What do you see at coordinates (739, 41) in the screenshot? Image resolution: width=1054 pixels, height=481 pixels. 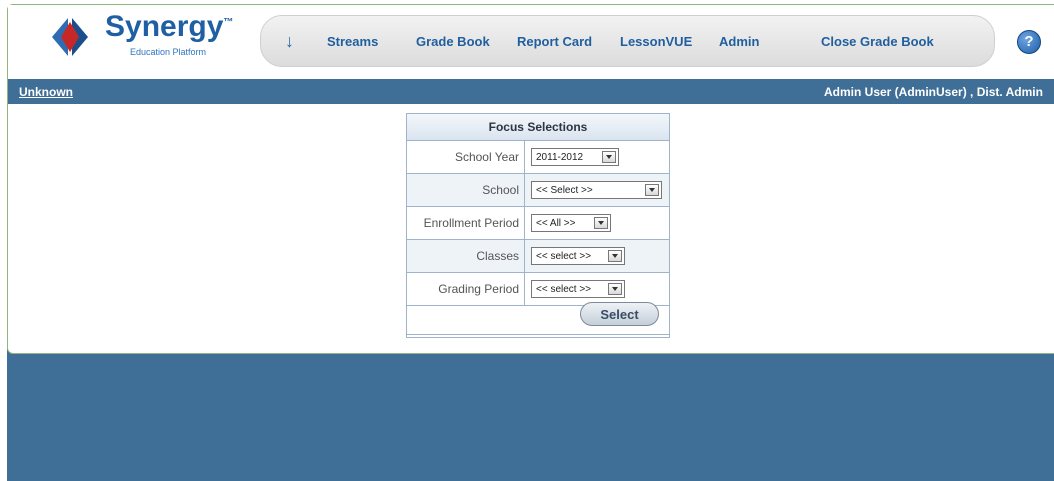 I see `nav-admin: Admin` at bounding box center [739, 41].